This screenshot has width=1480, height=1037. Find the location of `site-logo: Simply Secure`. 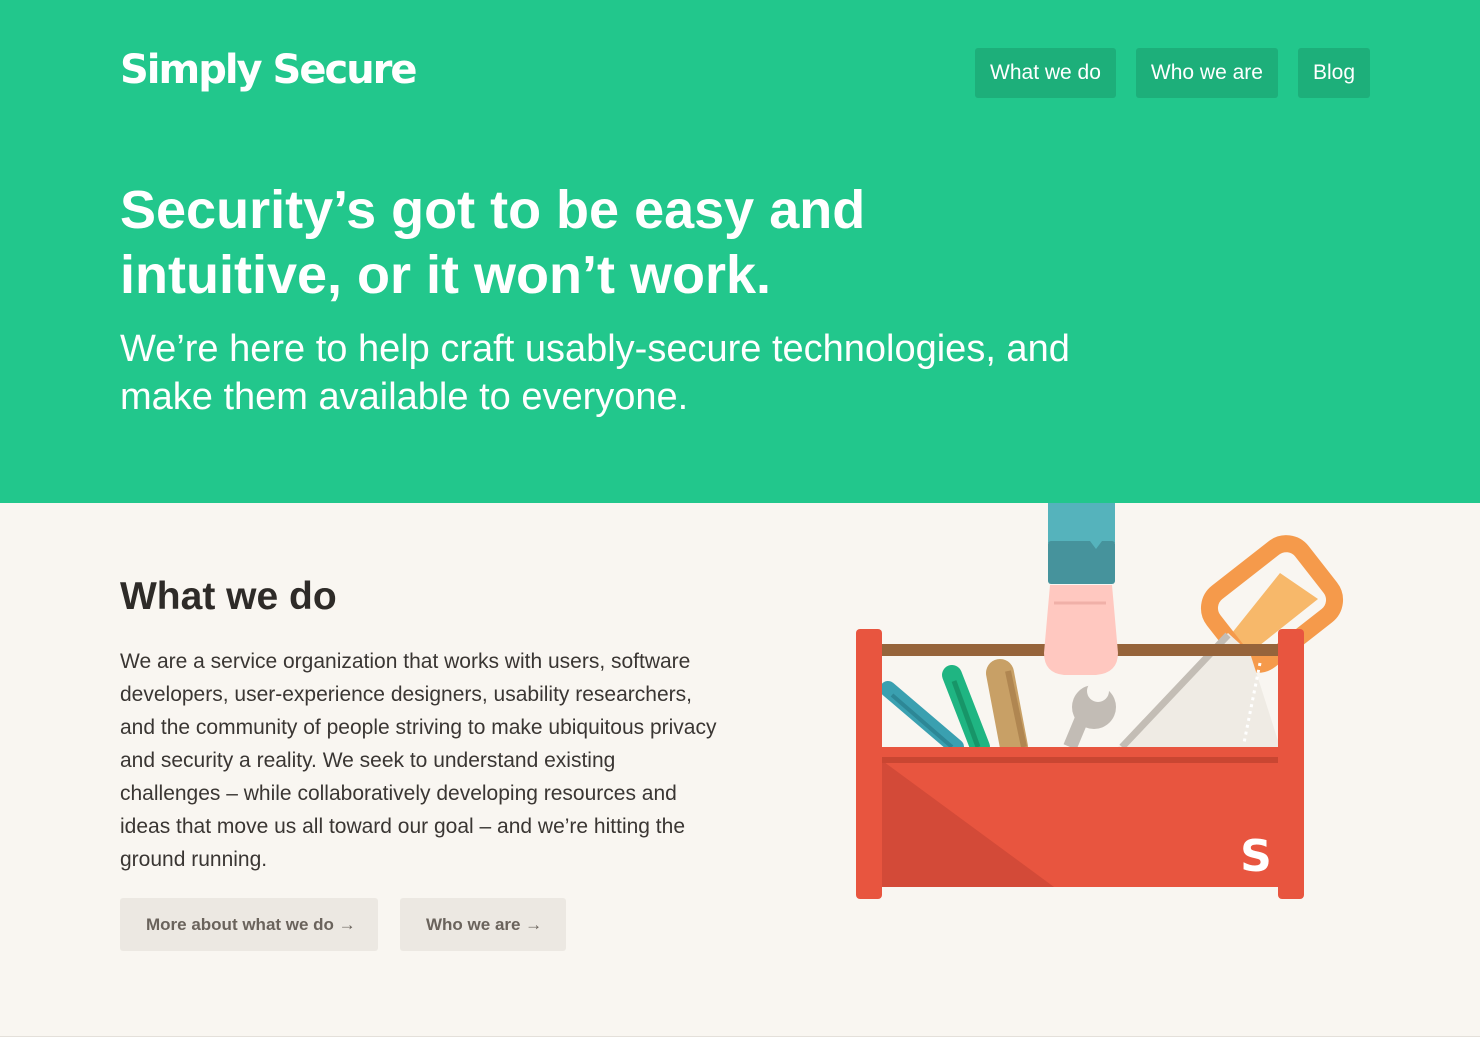

site-logo: Simply Secure is located at coordinates (269, 70).